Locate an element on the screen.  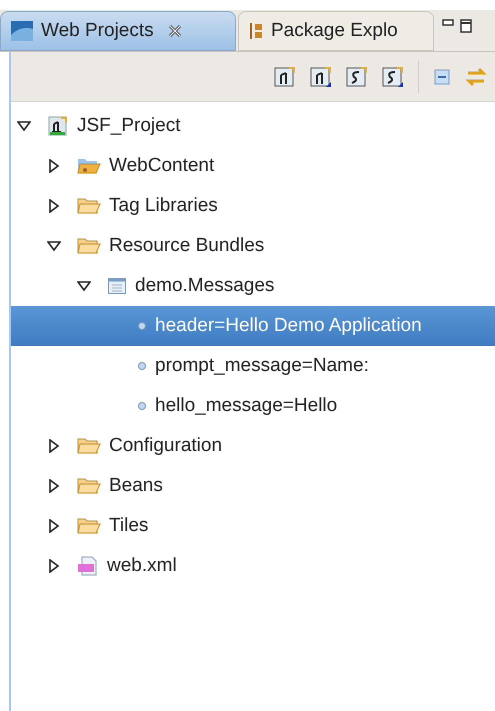
tree-item: demo.Messages is located at coordinates (253, 286).